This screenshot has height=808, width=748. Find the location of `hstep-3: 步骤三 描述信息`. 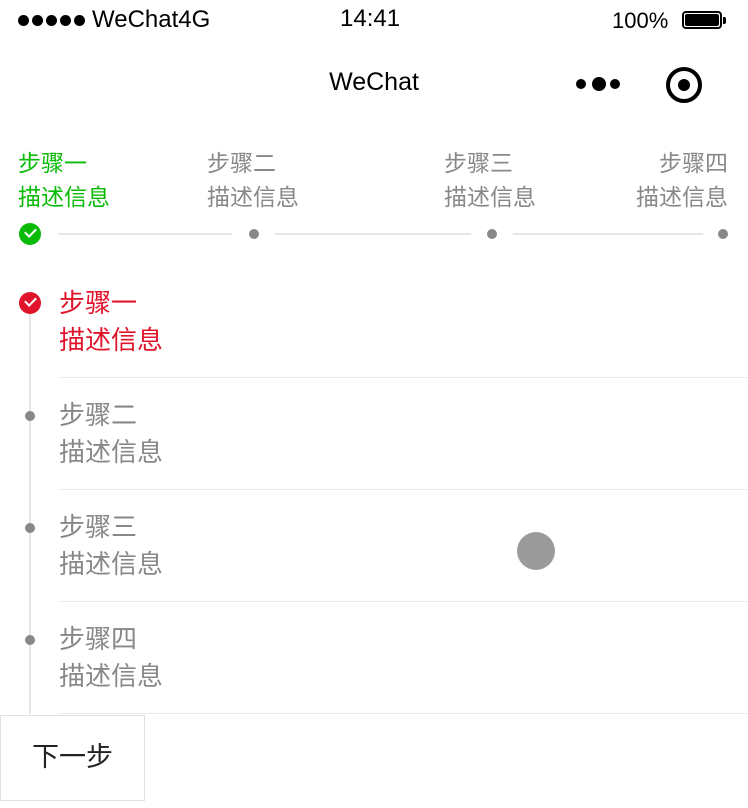

hstep-3: 步骤三 描述信息 is located at coordinates (490, 180).